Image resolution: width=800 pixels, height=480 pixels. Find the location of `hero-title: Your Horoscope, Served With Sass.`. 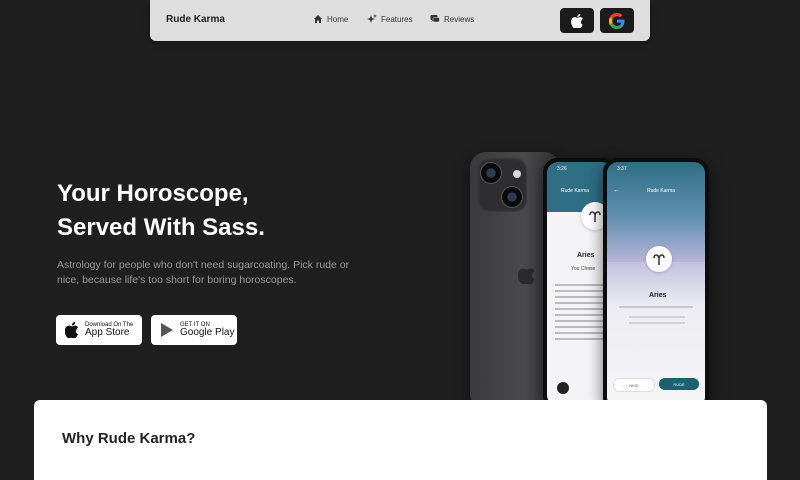

hero-title: Your Horoscope, Served With Sass. is located at coordinates (161, 211).